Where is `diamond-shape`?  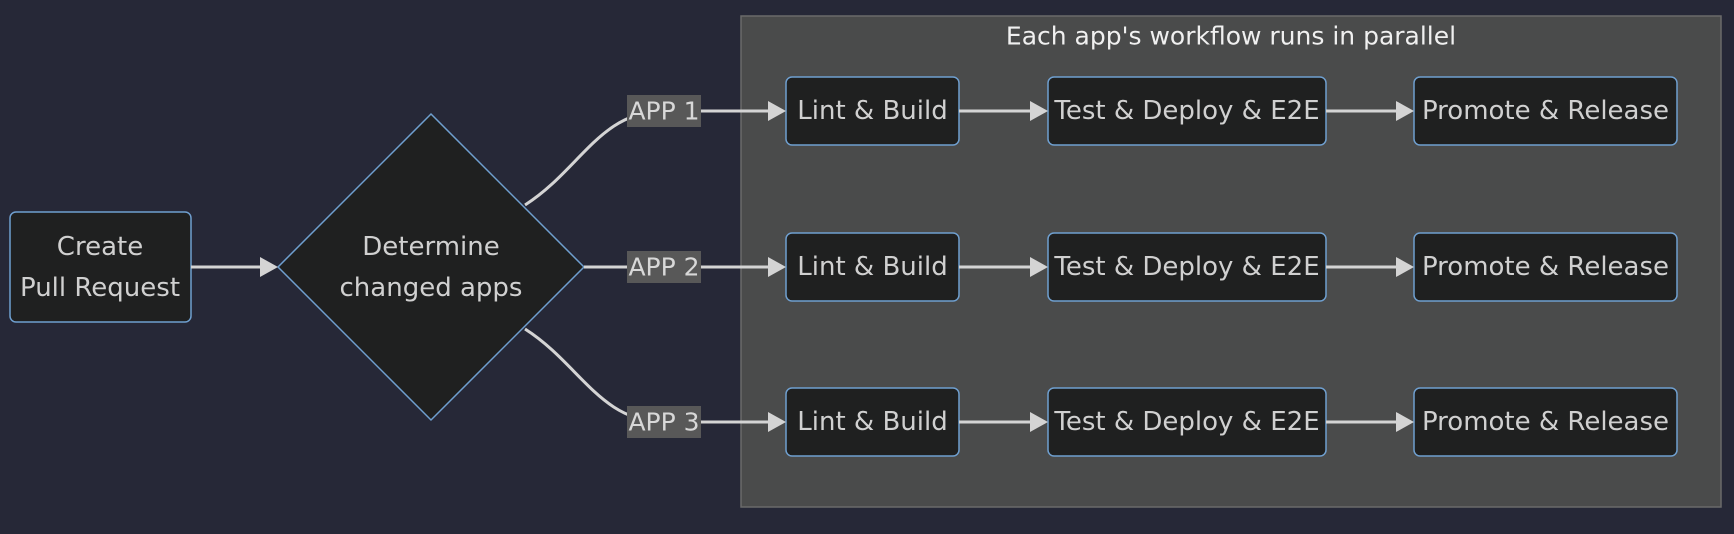
diamond-shape is located at coordinates (431, 267).